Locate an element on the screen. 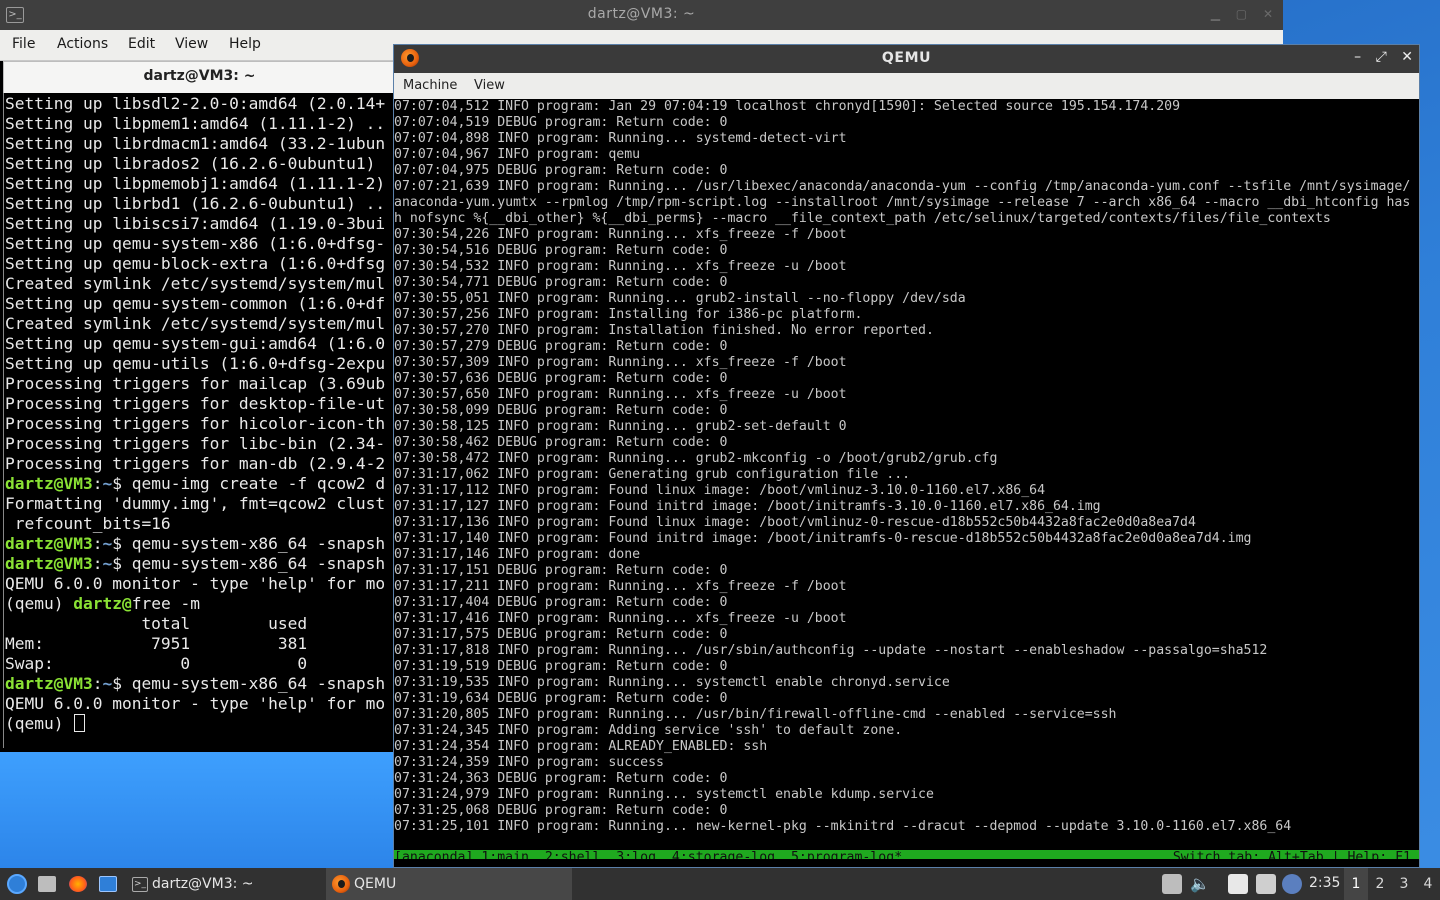 This screenshot has height=900, width=1440. terminal-line: Setting up qemu-utils (1:6.0+dfsg-2expu is located at coordinates (195, 364).